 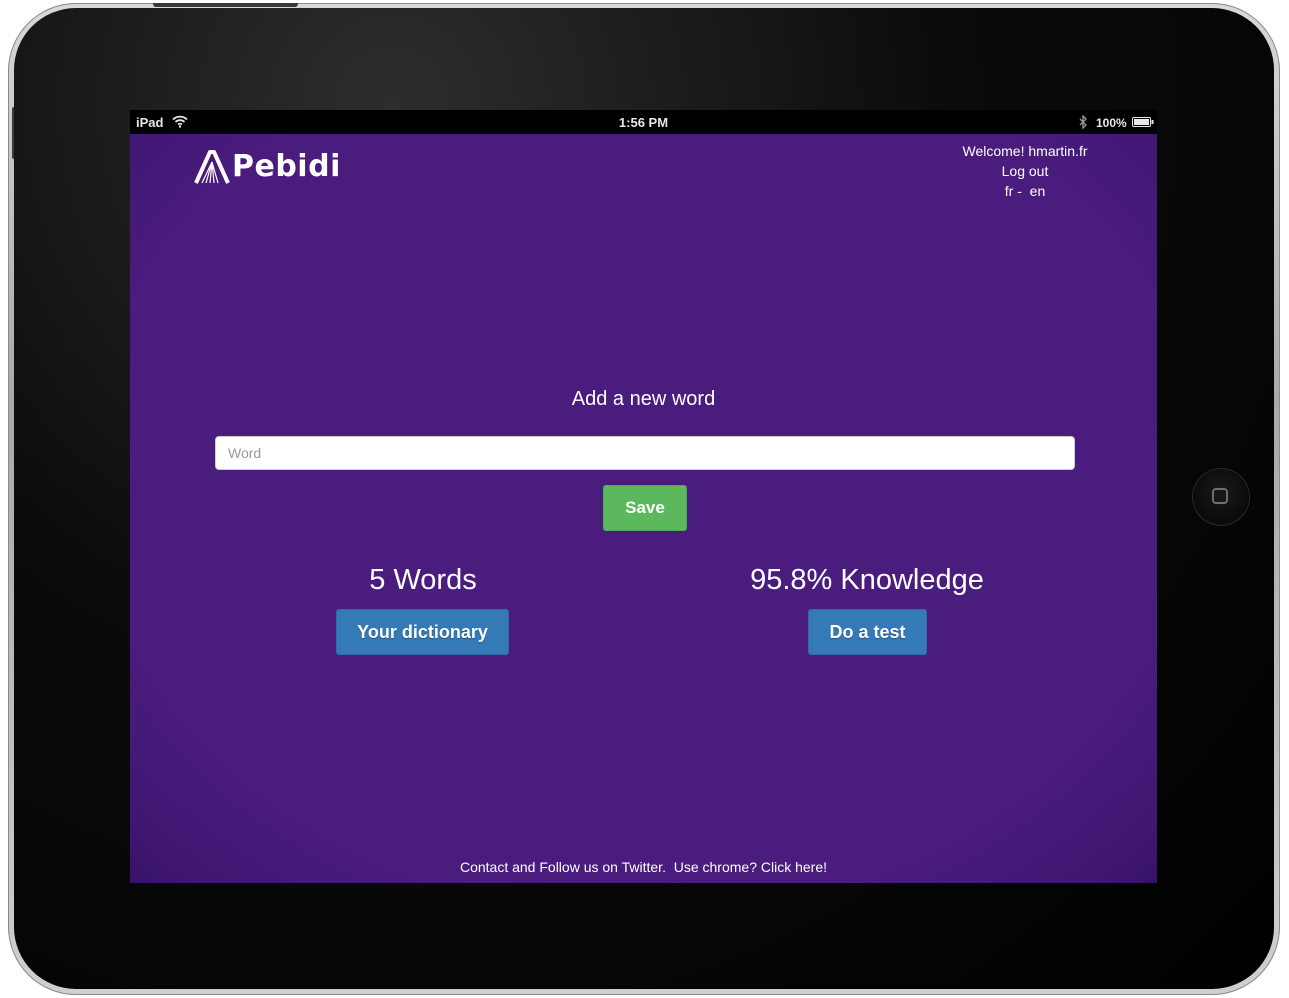 What do you see at coordinates (794, 867) in the screenshot?
I see `chrome-click-here-link: Click here!` at bounding box center [794, 867].